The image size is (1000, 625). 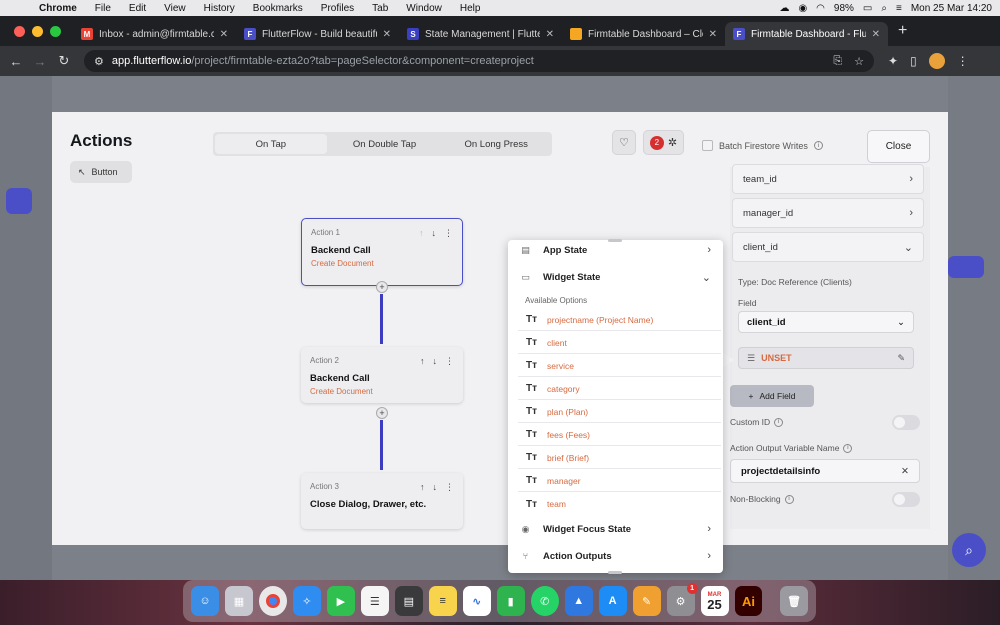 I want to click on option-action-outputs: ⑂ Action Outputs ›, so click(x=615, y=556).